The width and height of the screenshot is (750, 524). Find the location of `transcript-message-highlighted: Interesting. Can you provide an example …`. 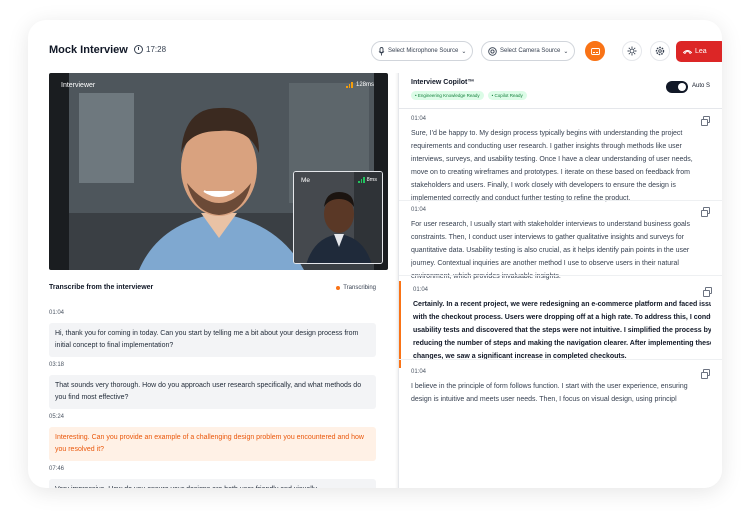

transcript-message-highlighted: Interesting. Can you provide an example … is located at coordinates (212, 444).